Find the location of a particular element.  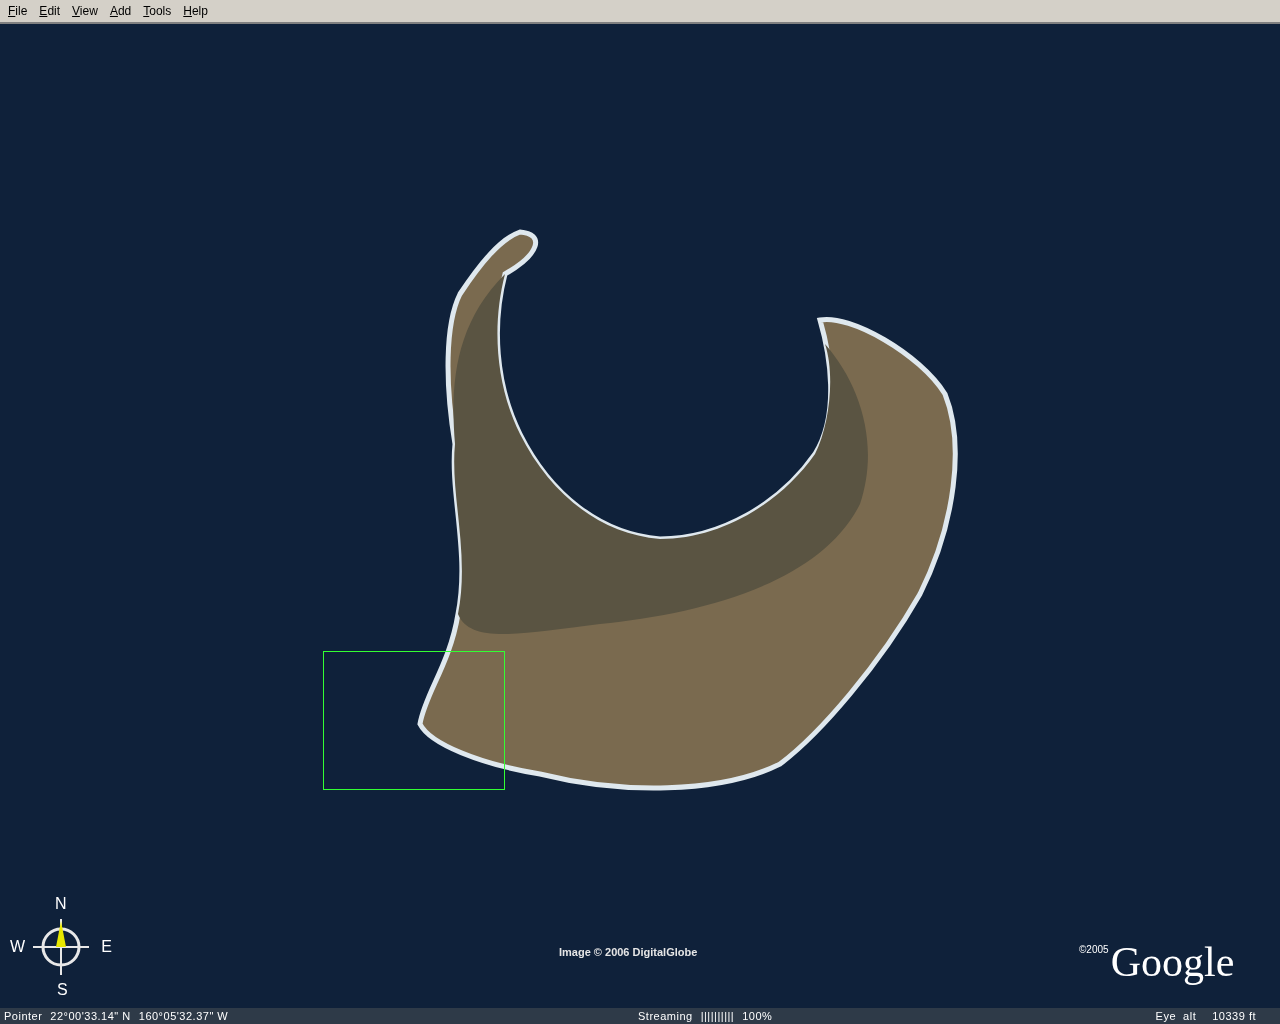

streaming-percent: 100% is located at coordinates (757, 1016).